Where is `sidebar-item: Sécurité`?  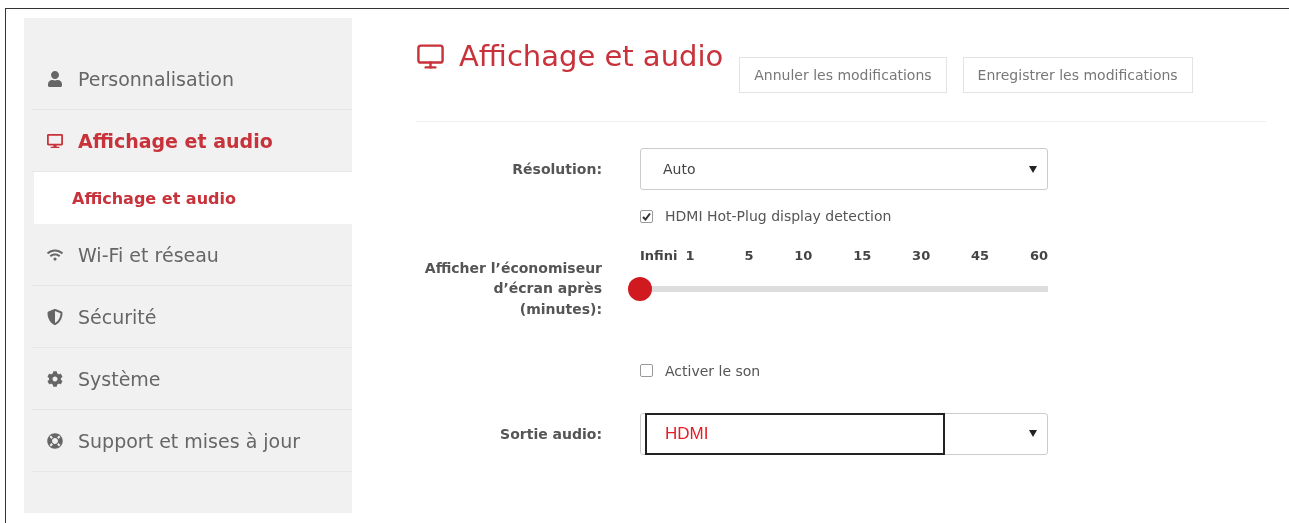 sidebar-item: Sécurité is located at coordinates (192, 317).